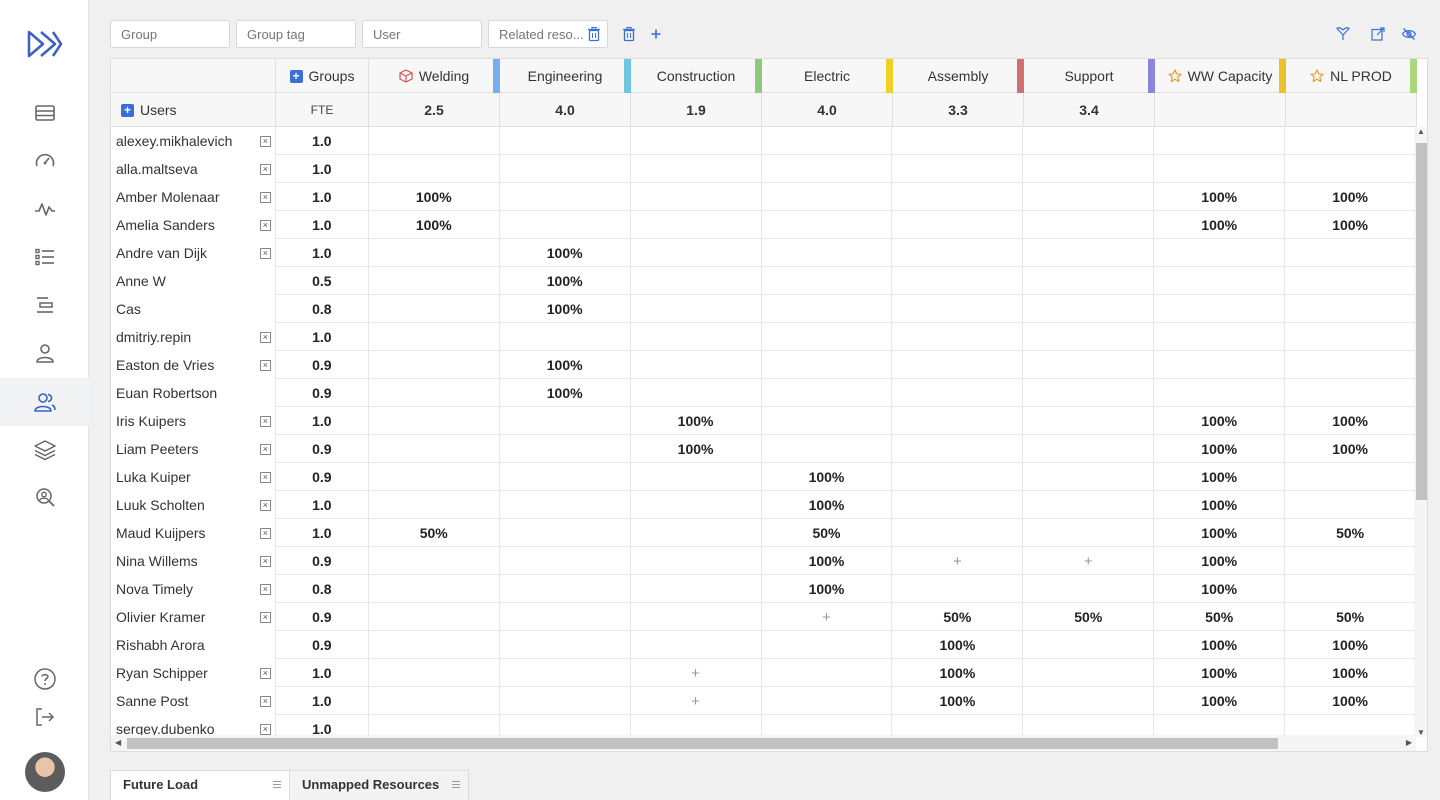 This screenshot has width=1440, height=800. What do you see at coordinates (565, 76) in the screenshot?
I see `group-column-header: Engineering` at bounding box center [565, 76].